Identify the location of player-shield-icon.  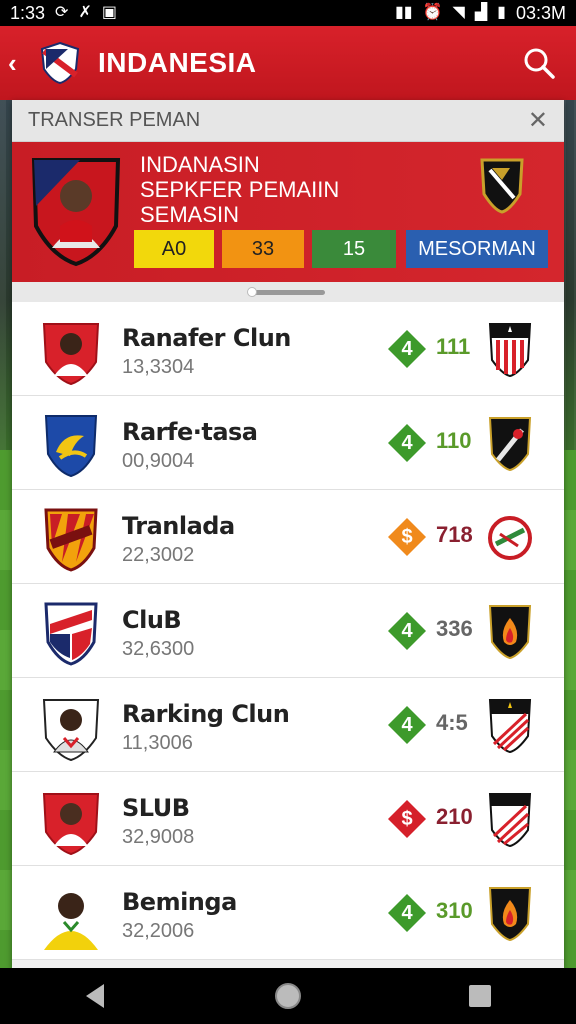
(76, 212).